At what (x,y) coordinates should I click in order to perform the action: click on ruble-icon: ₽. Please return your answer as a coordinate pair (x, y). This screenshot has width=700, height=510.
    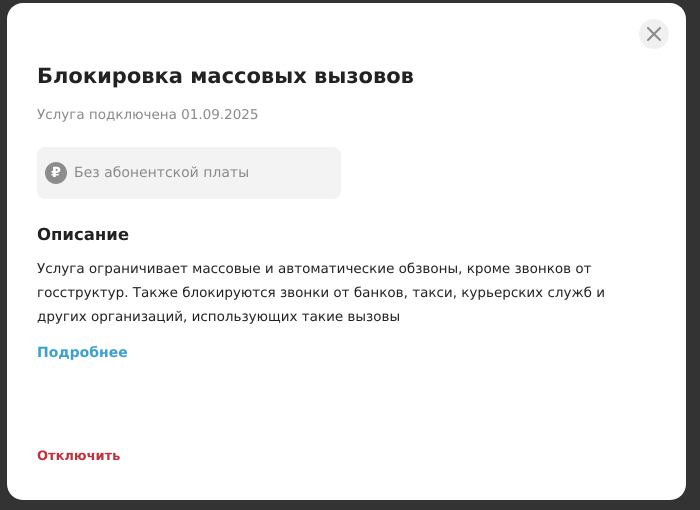
    Looking at the image, I should click on (56, 173).